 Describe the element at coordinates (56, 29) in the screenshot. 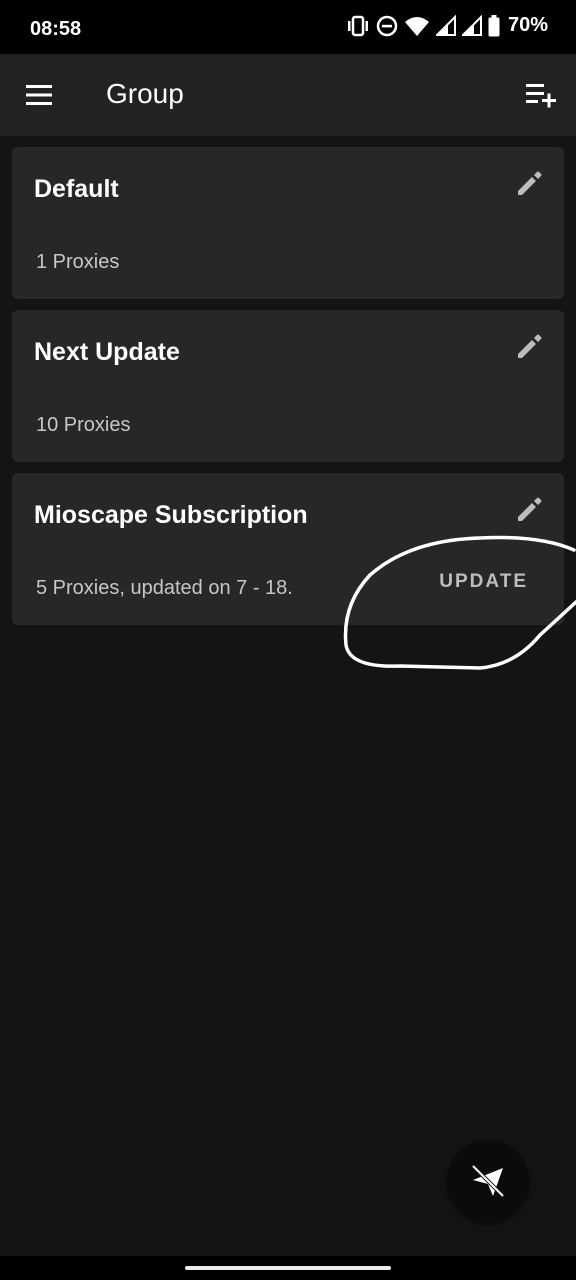

I see `status-time: 08:58` at that location.